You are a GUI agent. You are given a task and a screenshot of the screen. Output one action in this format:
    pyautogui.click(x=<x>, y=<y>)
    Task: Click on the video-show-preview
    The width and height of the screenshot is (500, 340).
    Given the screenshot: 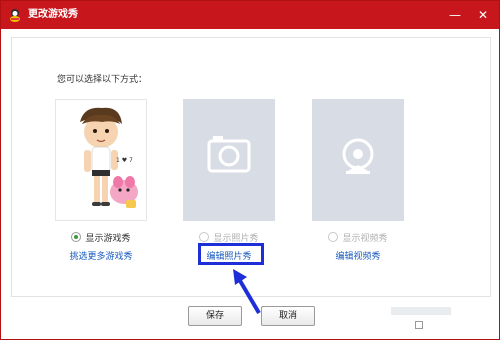 What is the action you would take?
    pyautogui.click(x=358, y=160)
    